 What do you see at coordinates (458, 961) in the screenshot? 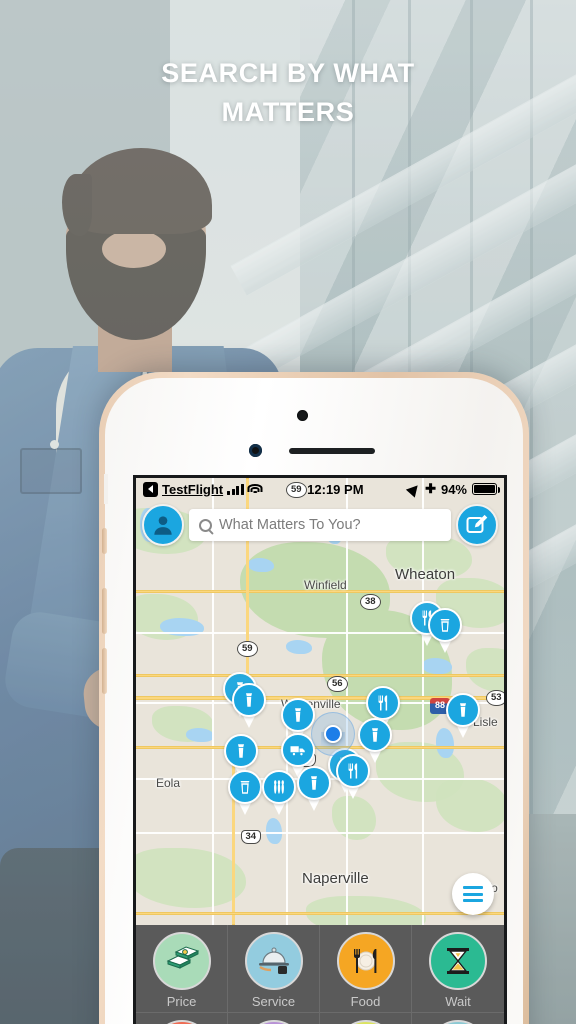
I see `hourglass-icon` at bounding box center [458, 961].